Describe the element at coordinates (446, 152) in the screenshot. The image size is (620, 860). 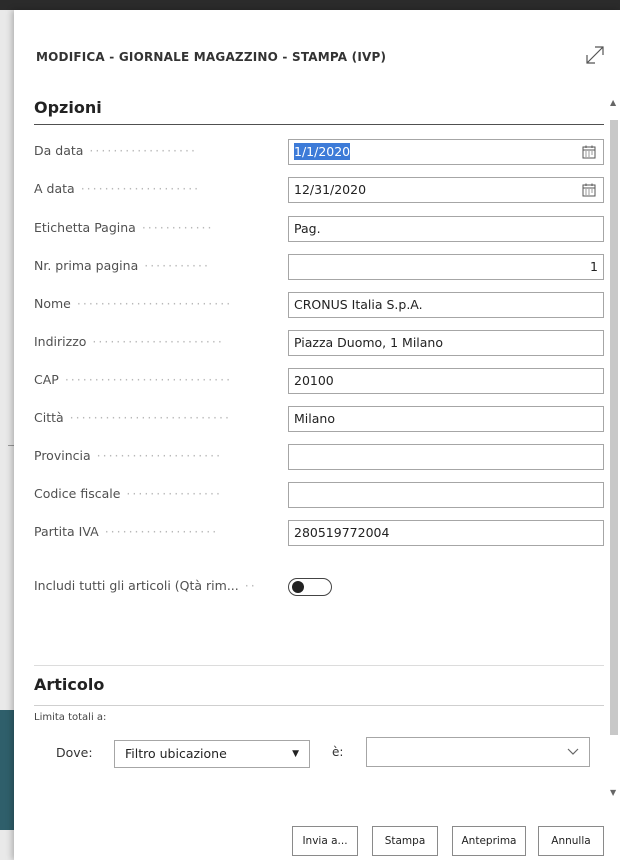
I see `da-data-input: 1/1/2020` at that location.